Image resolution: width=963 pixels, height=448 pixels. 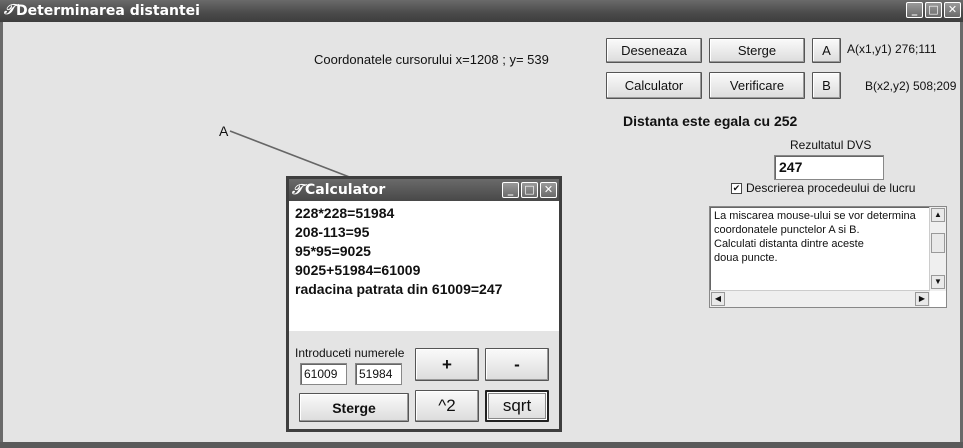 I want to click on point-a-button: A, so click(x=826, y=50).